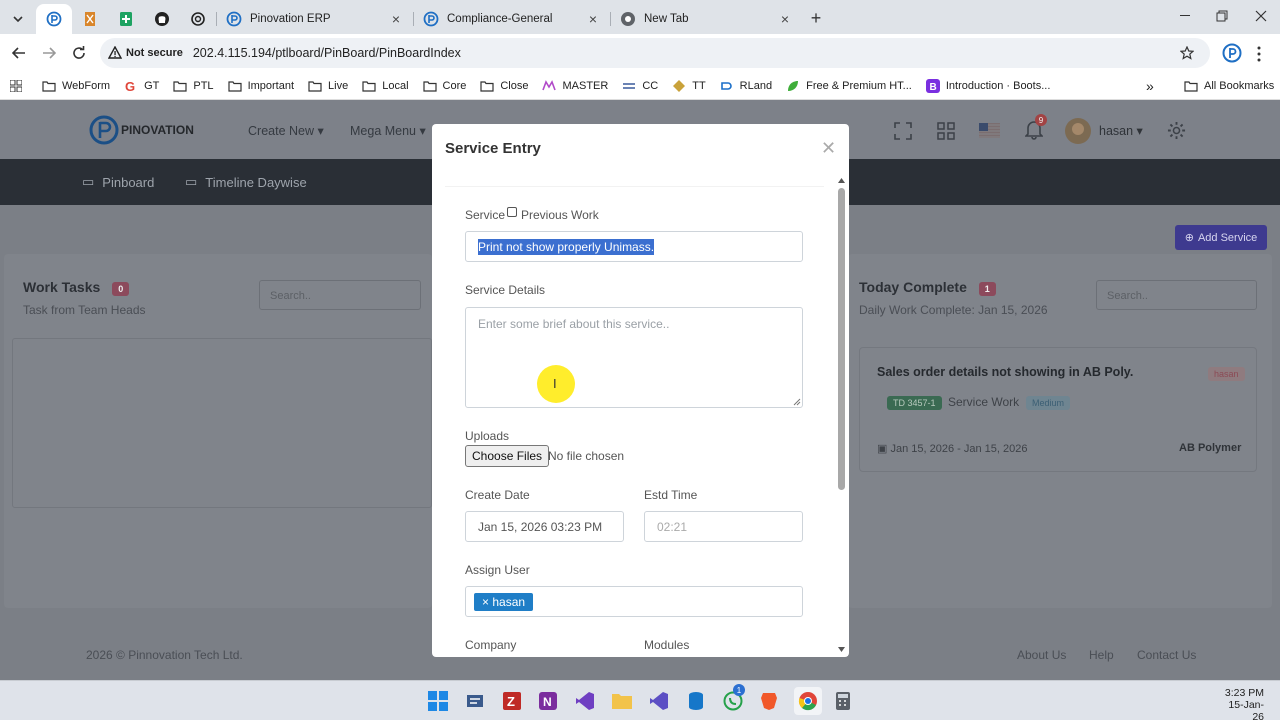 This screenshot has height=720, width=1280. I want to click on visual-studio-icon, so click(585, 701).